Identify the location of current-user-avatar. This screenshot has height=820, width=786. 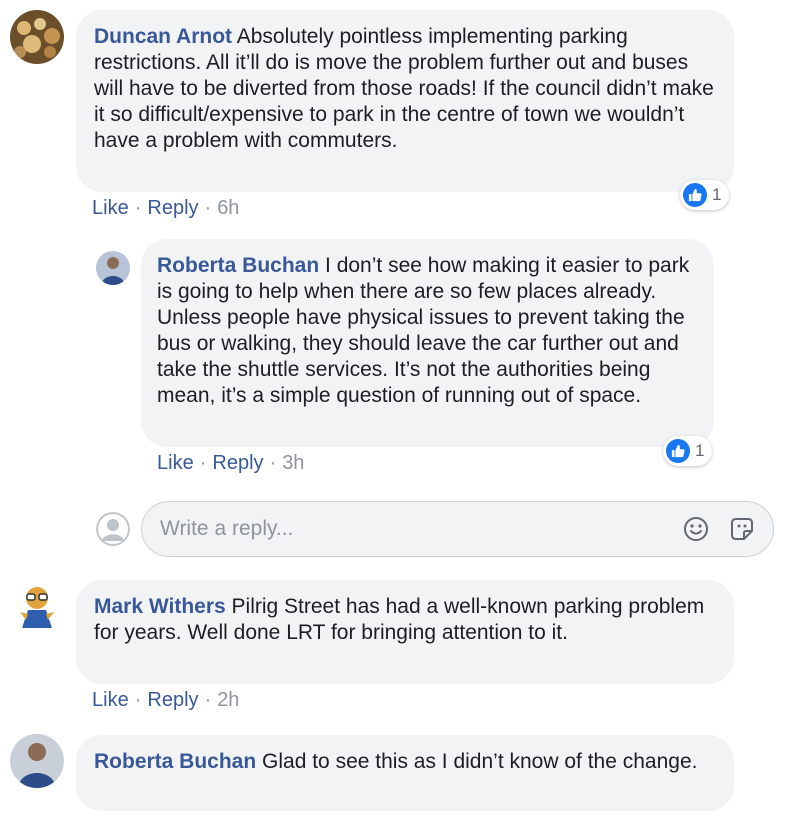
(113, 529).